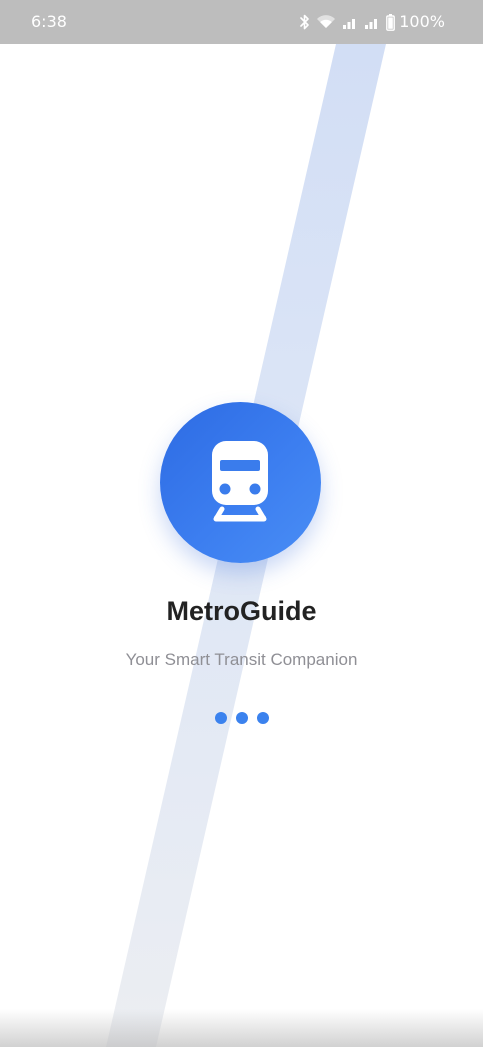  Describe the element at coordinates (241, 659) in the screenshot. I see `app-tagline: Your Smart Transit Companion` at that location.